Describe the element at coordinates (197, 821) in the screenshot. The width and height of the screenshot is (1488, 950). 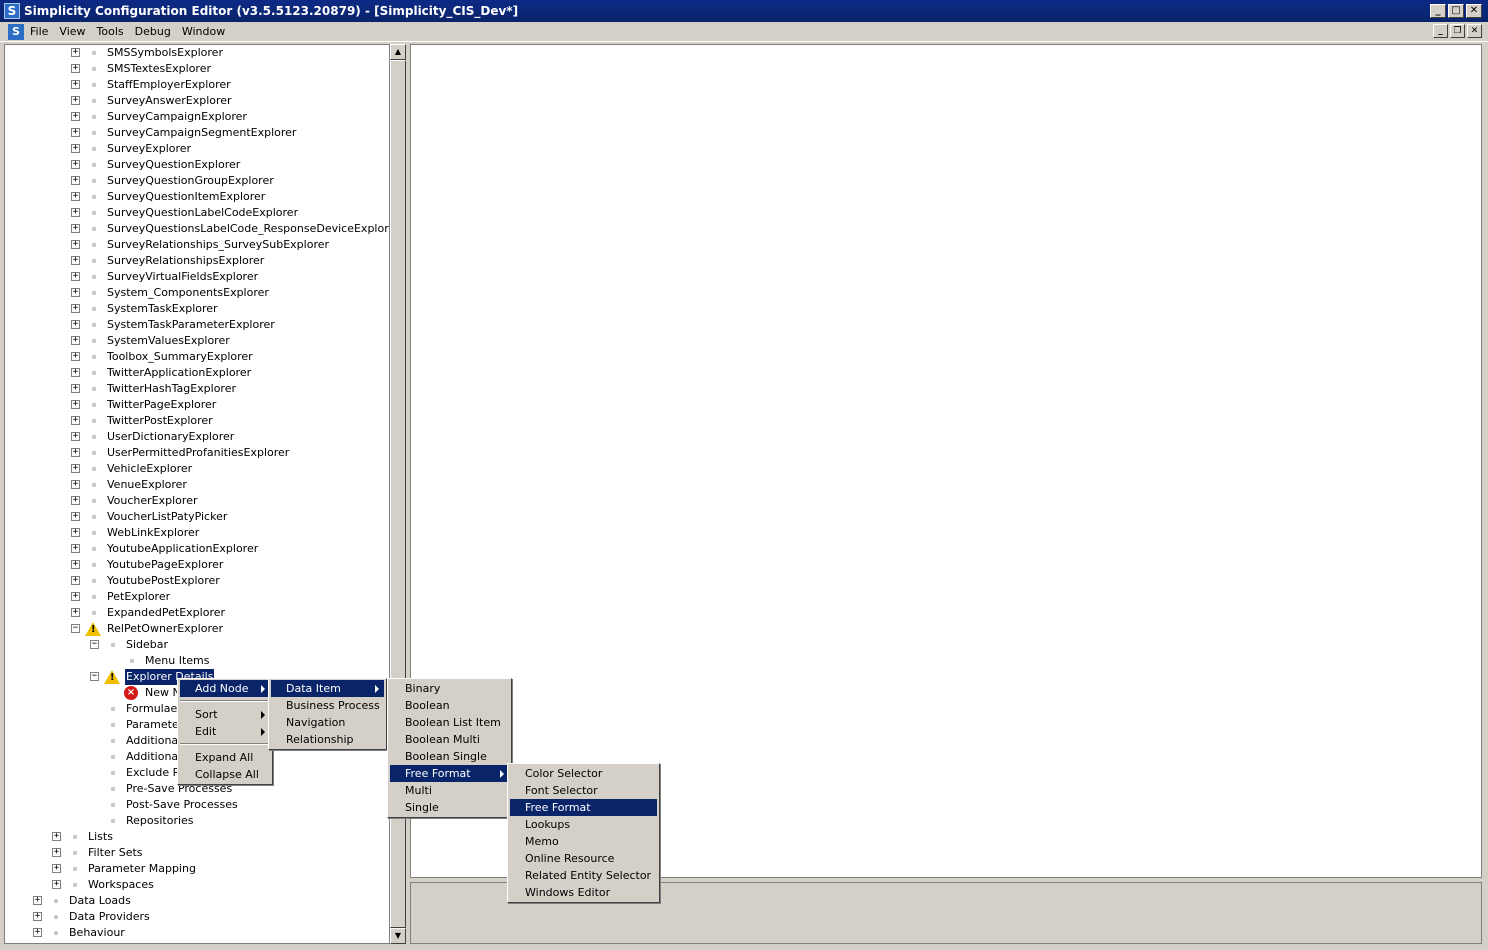
I see `tree-item-detail-child: Repositories` at that location.